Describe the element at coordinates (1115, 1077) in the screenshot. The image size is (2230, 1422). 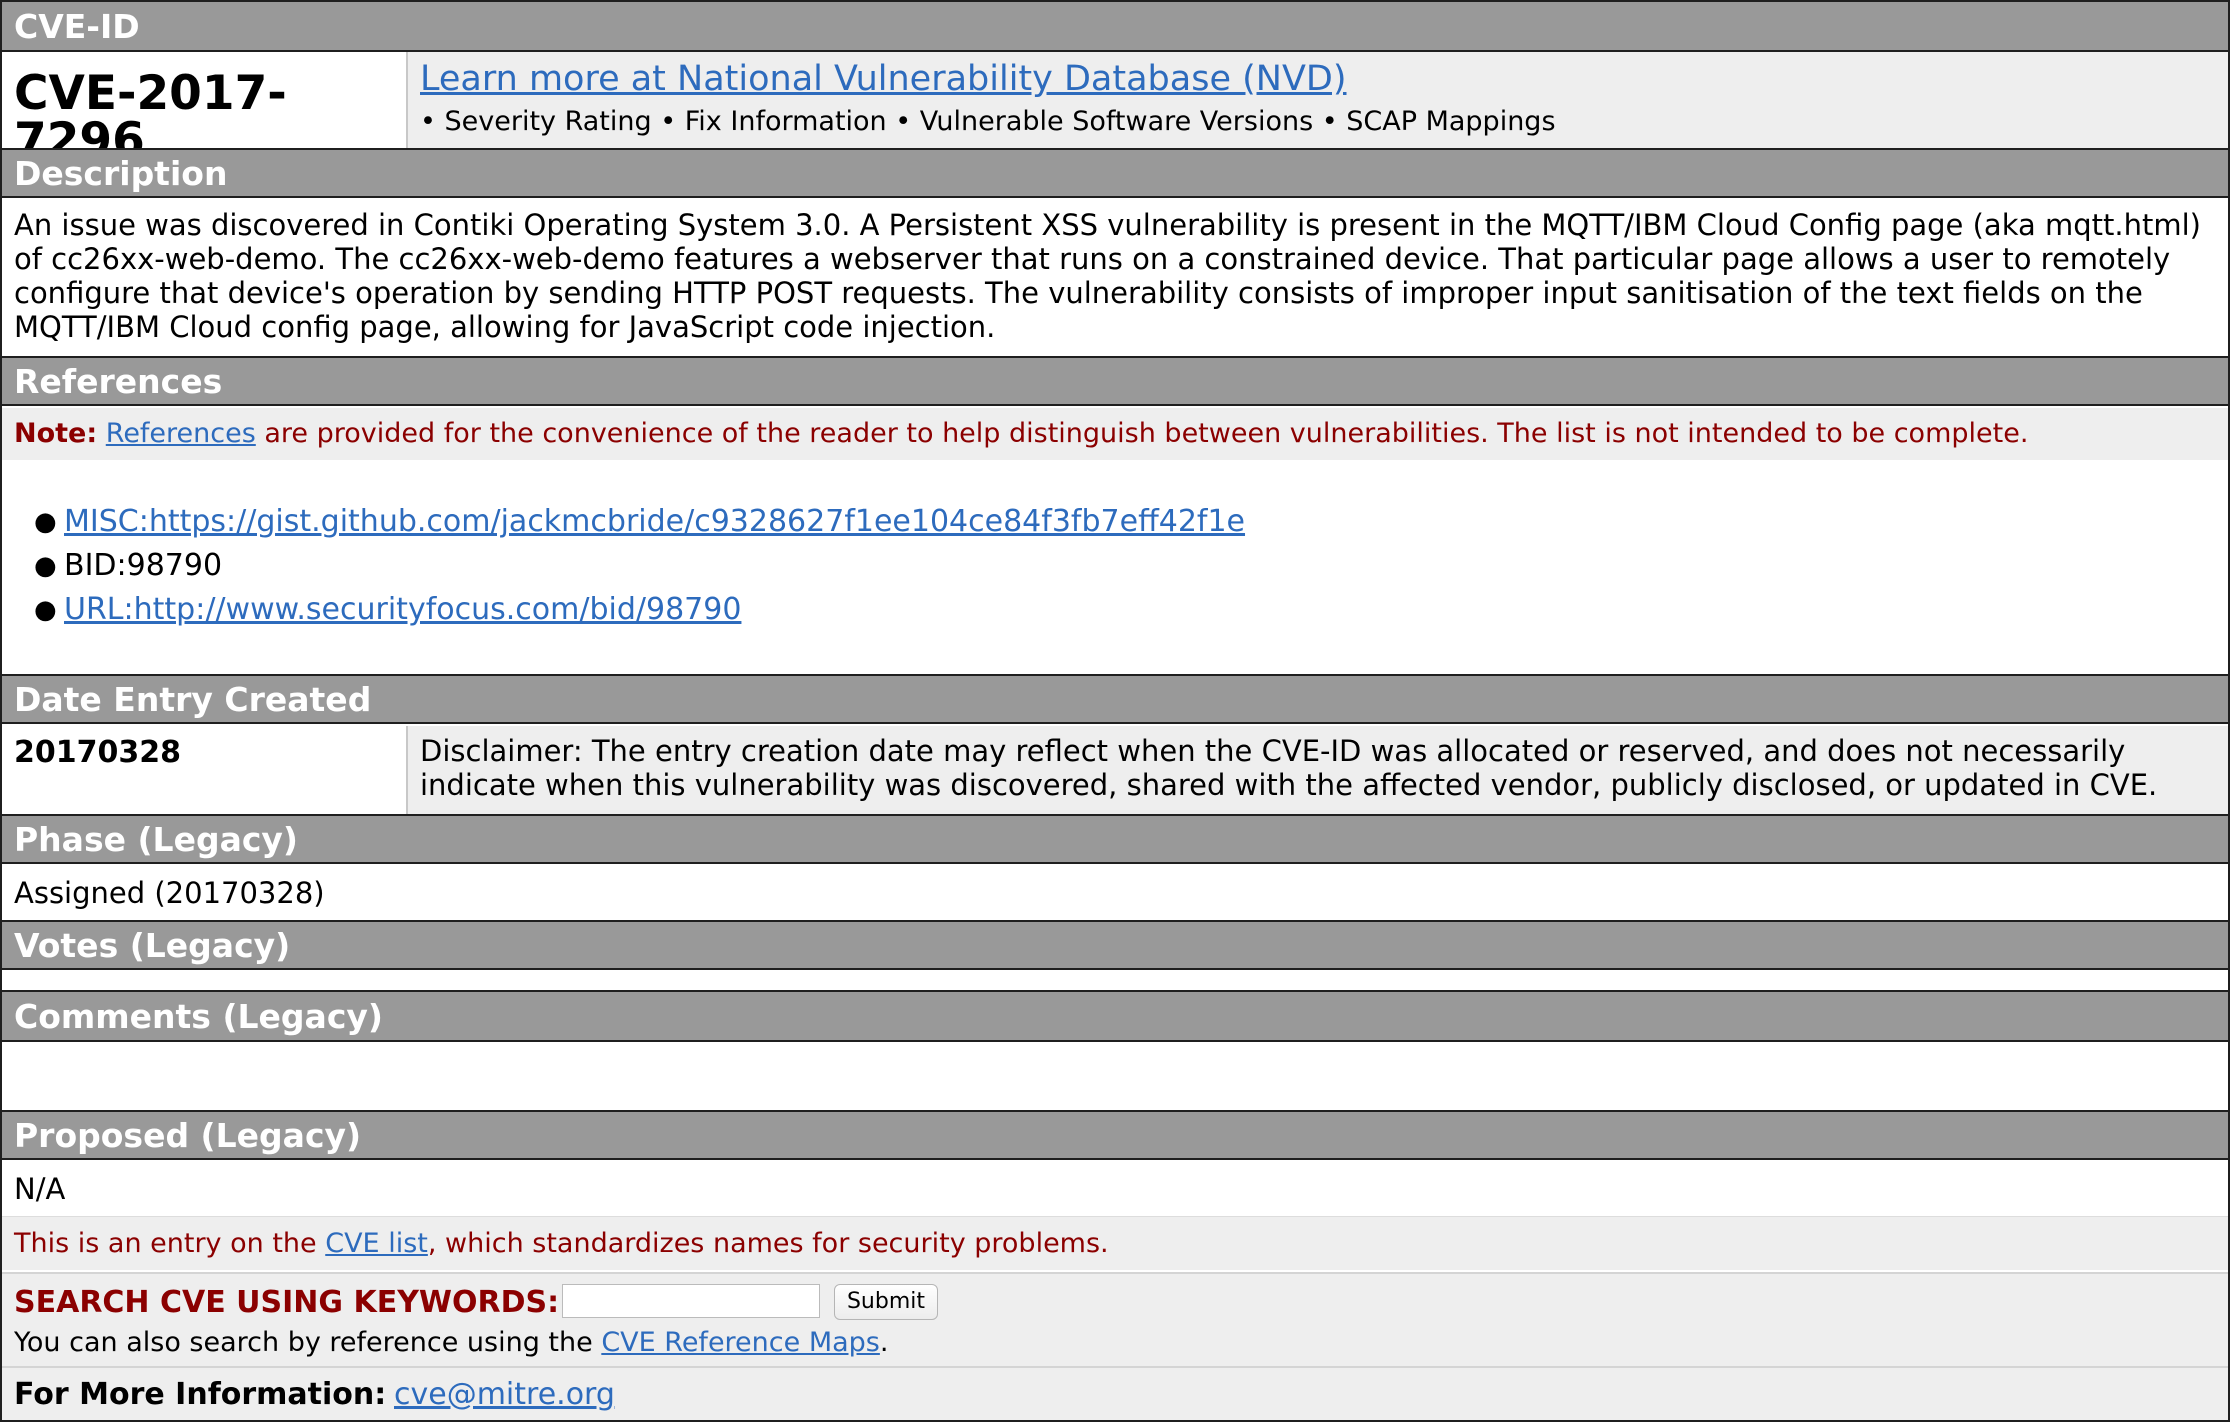
I see `comments-body` at that location.